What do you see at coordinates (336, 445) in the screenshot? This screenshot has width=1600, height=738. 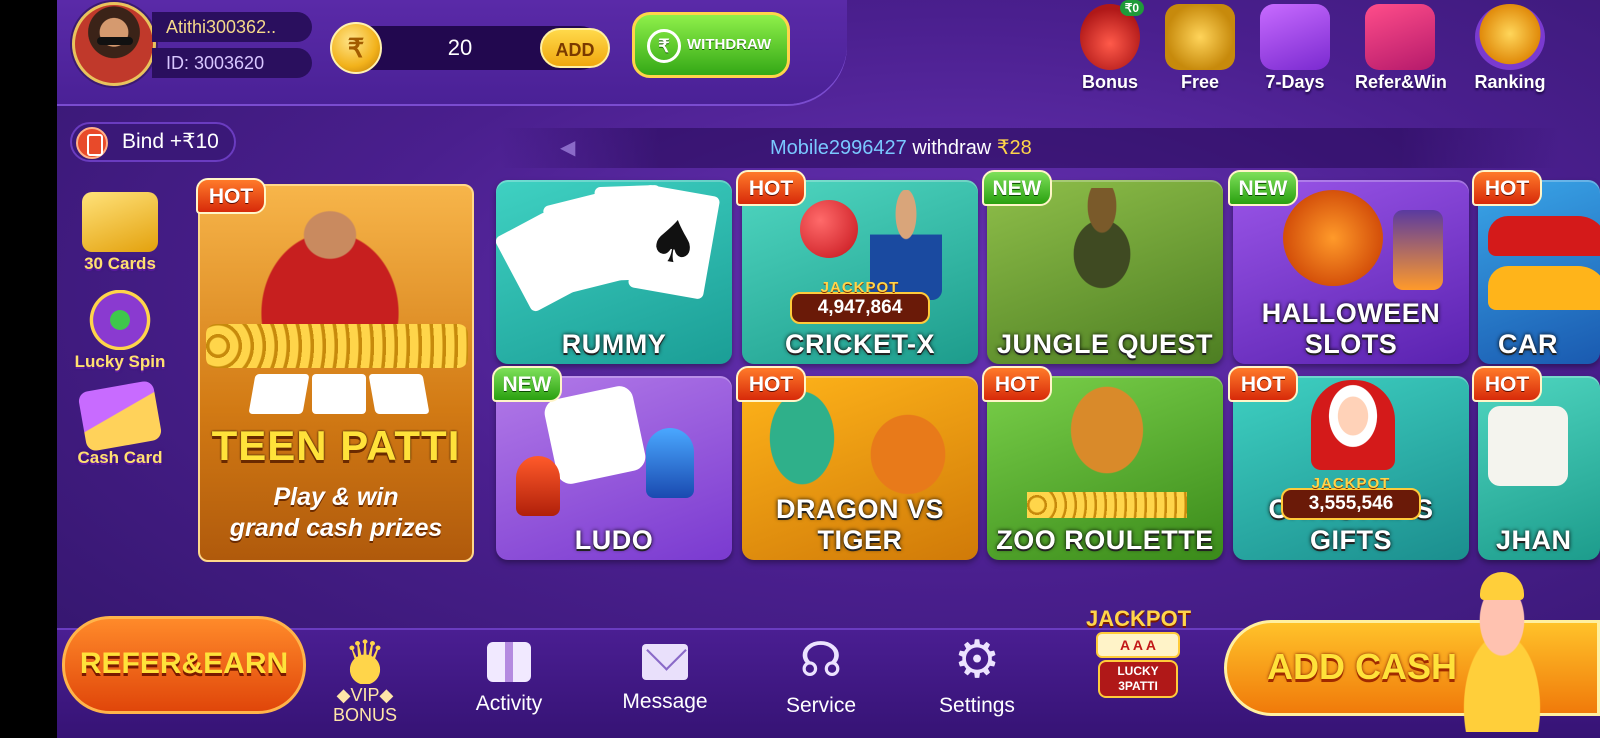 I see `teen-patti-title: TEEN PATTI` at bounding box center [336, 445].